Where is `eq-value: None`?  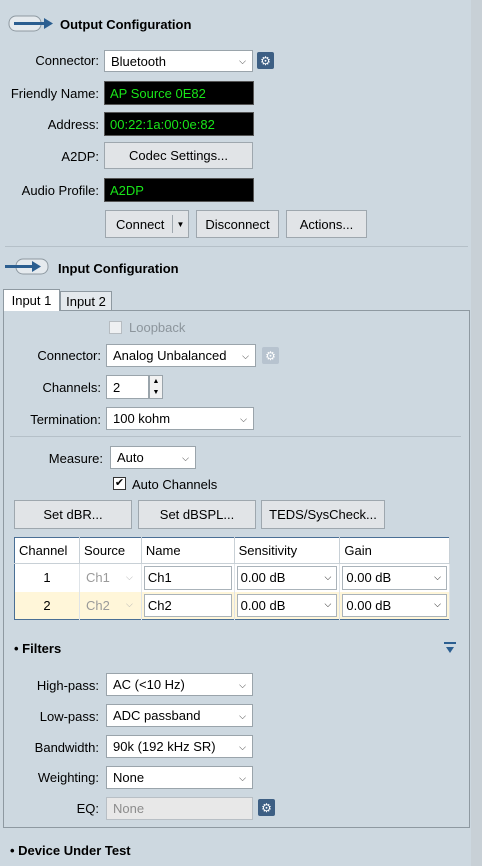 eq-value: None is located at coordinates (129, 808).